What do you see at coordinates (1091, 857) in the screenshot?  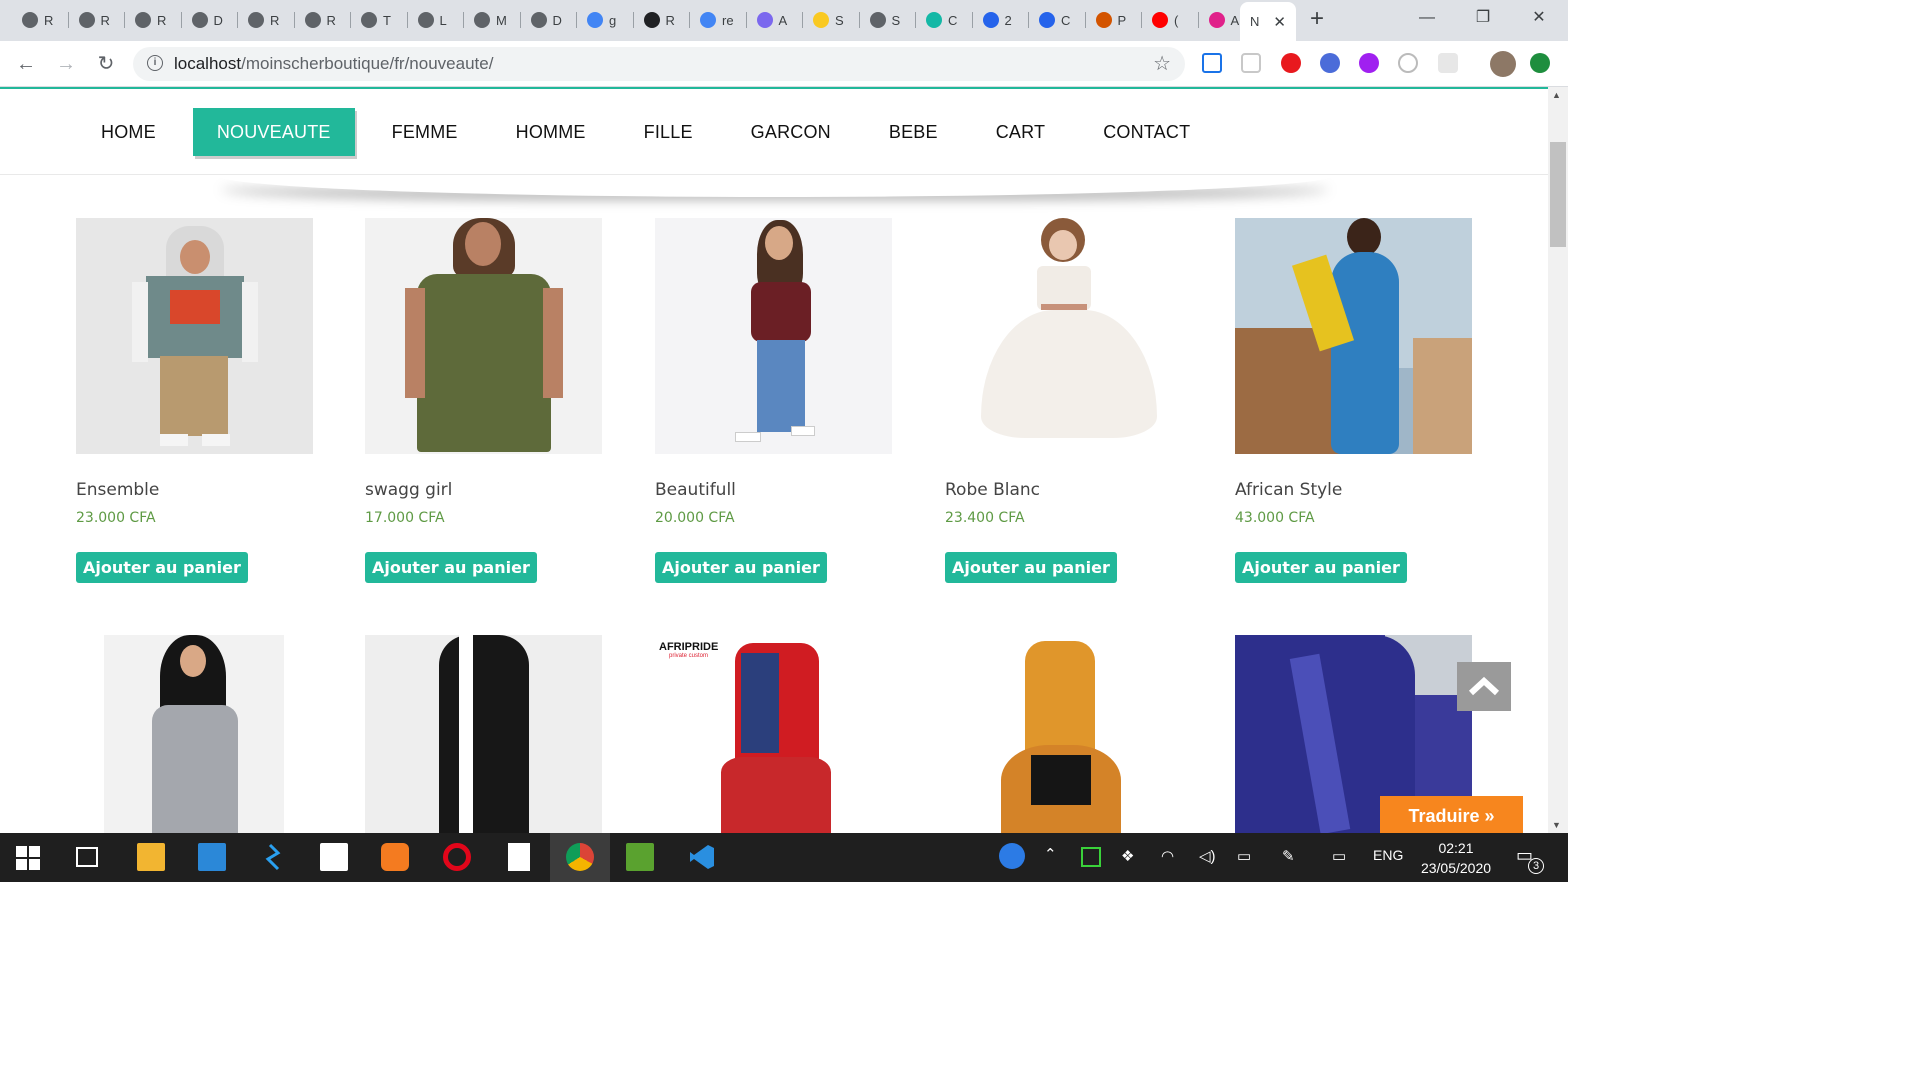 I see `hotspot-icon` at bounding box center [1091, 857].